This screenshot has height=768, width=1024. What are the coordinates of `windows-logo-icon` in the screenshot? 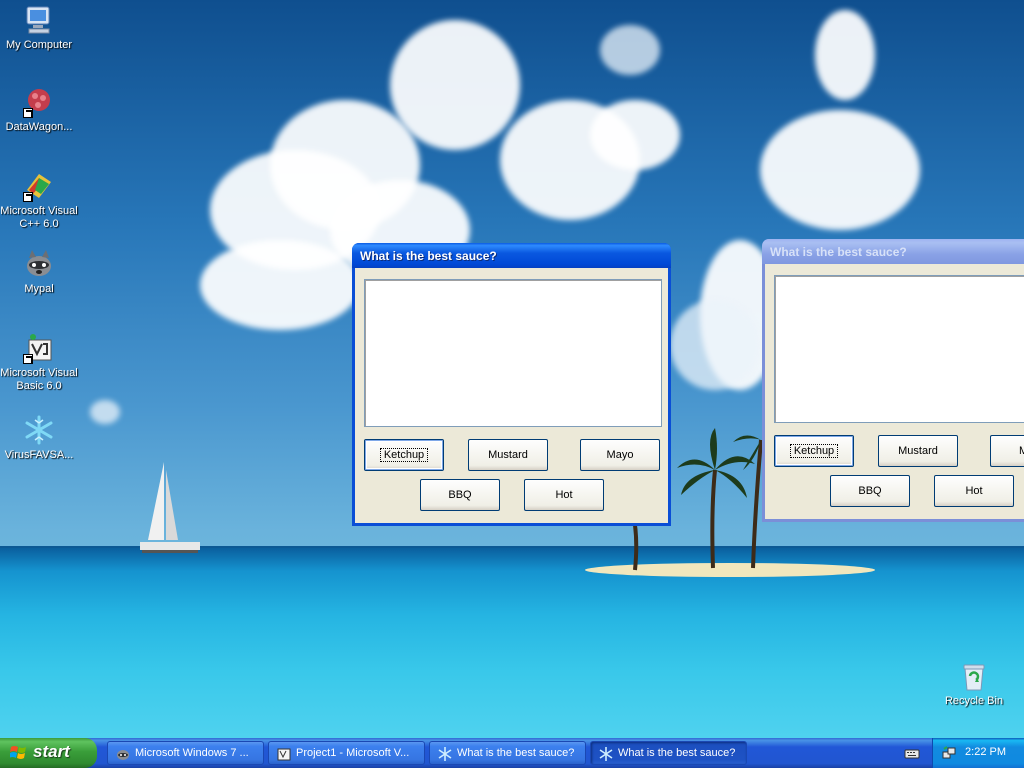 It's located at (18, 752).